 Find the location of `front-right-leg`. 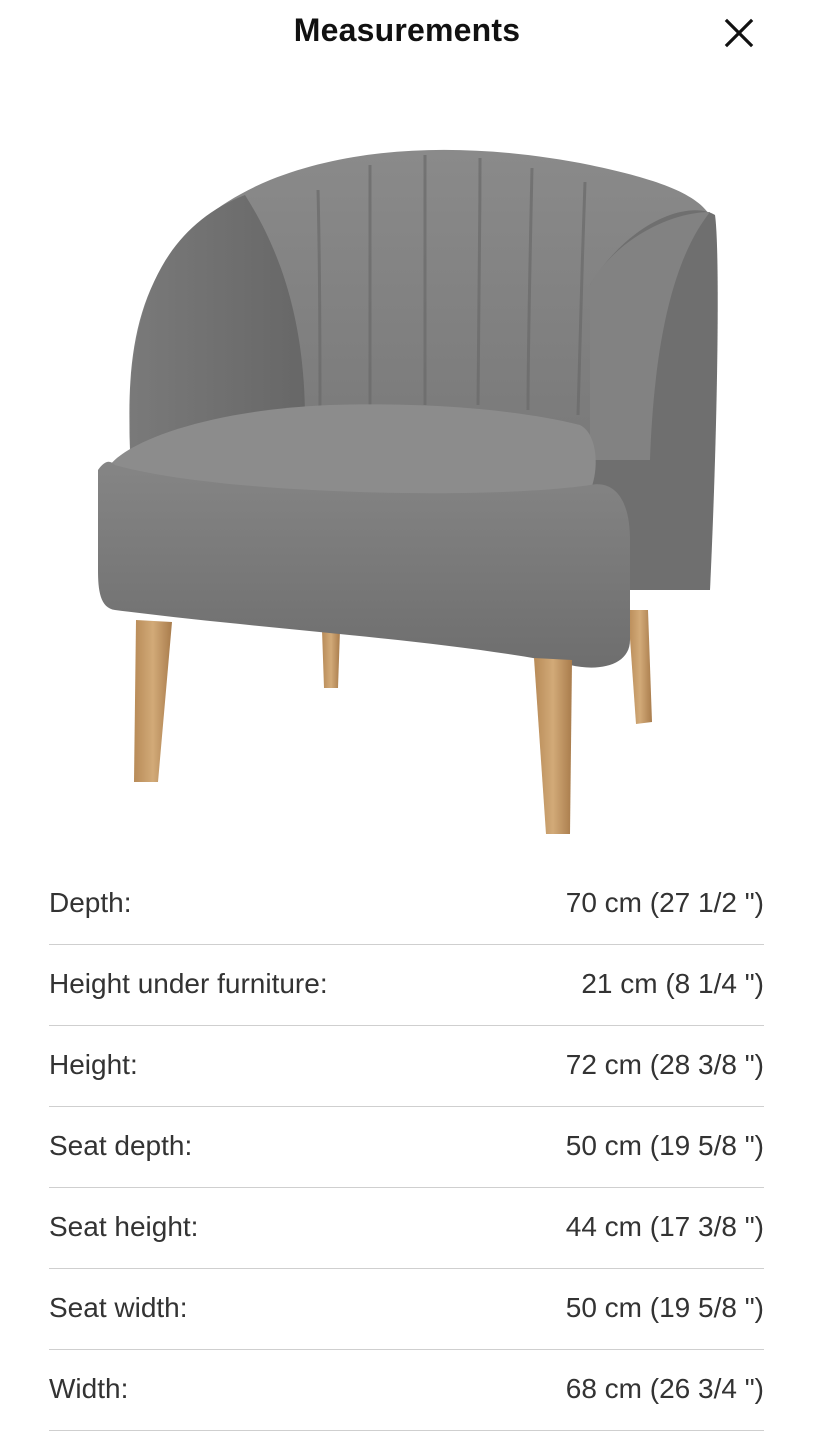

front-right-leg is located at coordinates (553, 746).